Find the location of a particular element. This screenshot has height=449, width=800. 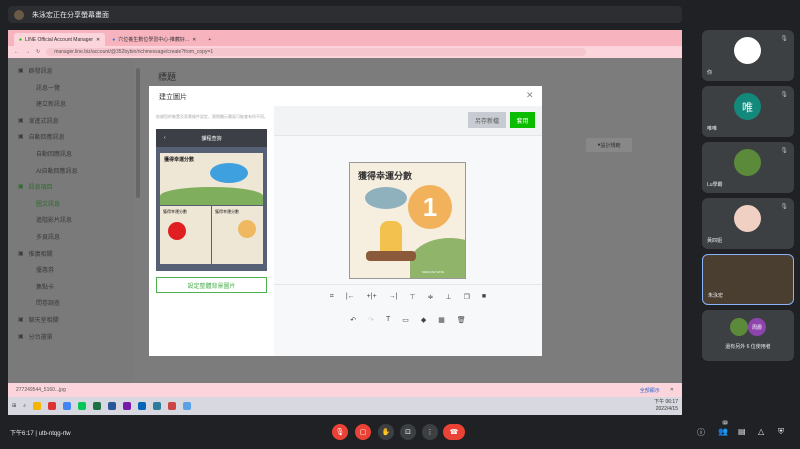

info-icon: ⓘ is located at coordinates (701, 432).